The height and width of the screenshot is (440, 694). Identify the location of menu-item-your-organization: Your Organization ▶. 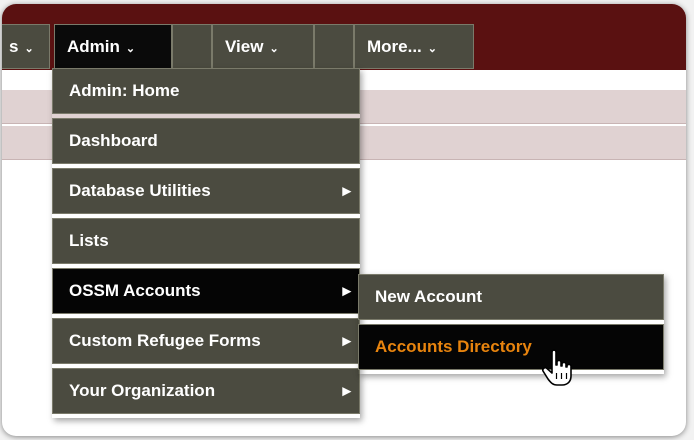
(206, 391).